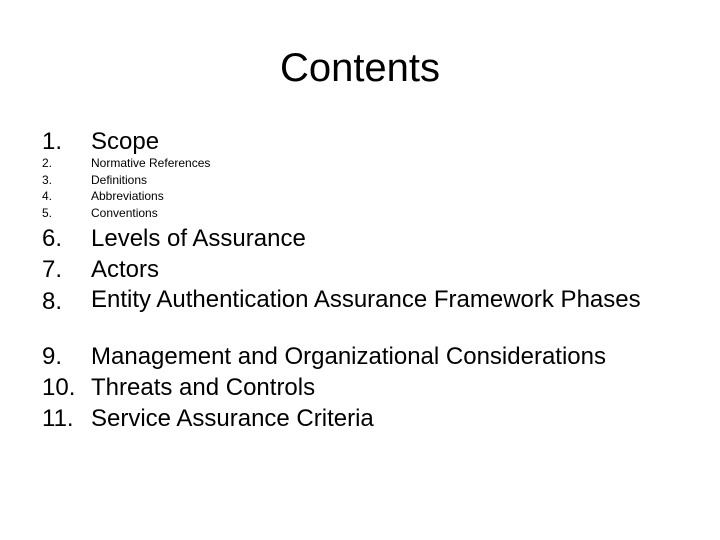 The height and width of the screenshot is (540, 720). What do you see at coordinates (47, 180) in the screenshot?
I see `toc-item-number: 3.` at bounding box center [47, 180].